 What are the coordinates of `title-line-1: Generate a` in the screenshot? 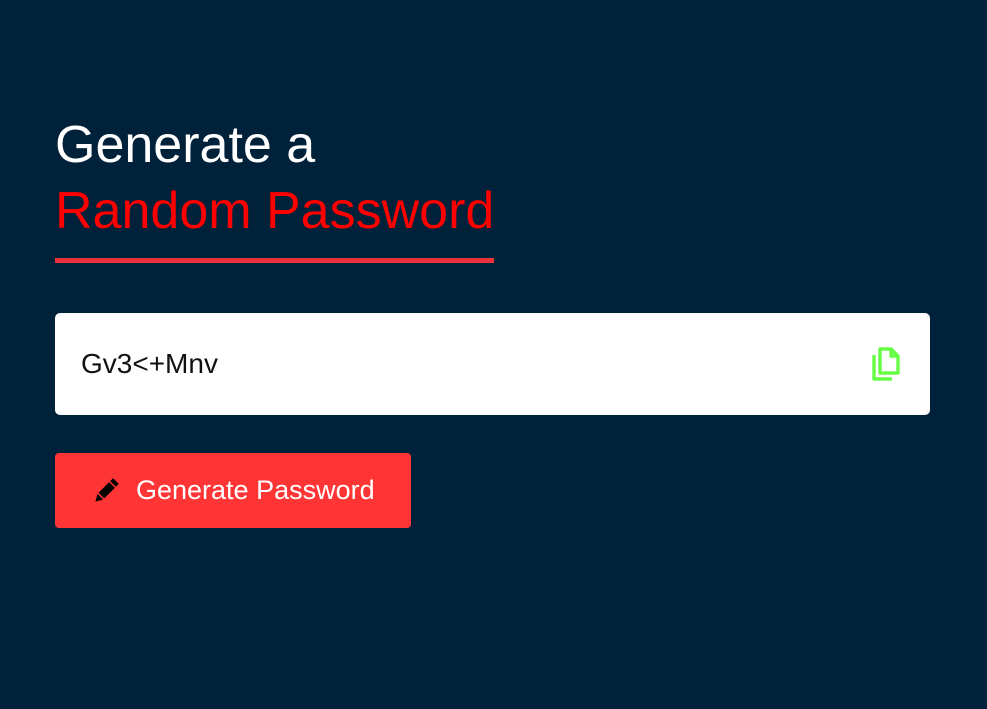 It's located at (185, 145).